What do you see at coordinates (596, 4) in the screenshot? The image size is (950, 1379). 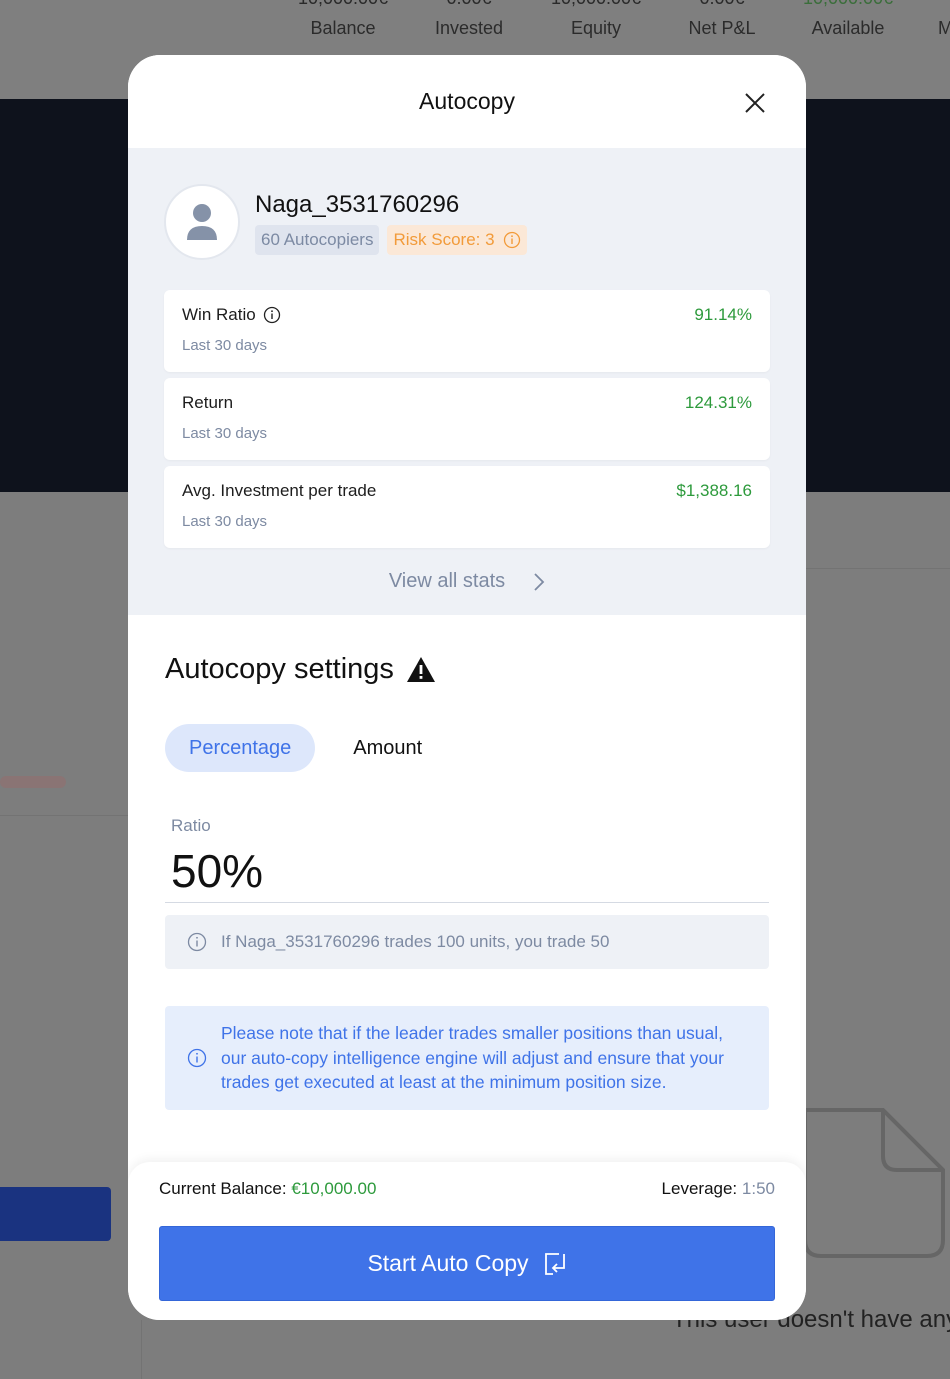 I see `equity-value: 10,000.00€` at bounding box center [596, 4].